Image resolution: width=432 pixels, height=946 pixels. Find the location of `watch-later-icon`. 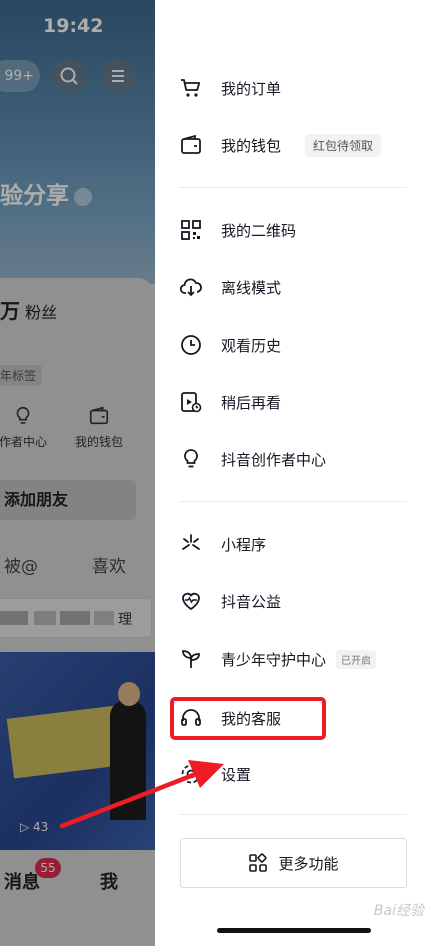

watch-later-icon is located at coordinates (191, 402).